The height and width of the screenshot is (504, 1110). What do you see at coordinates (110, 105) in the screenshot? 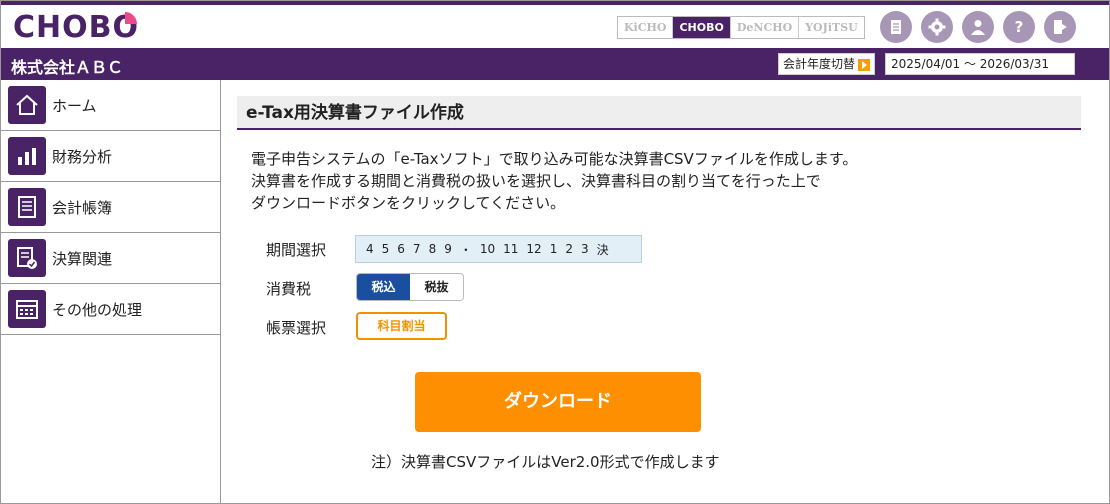
I see `sidebar-item-home: ホーム` at bounding box center [110, 105].